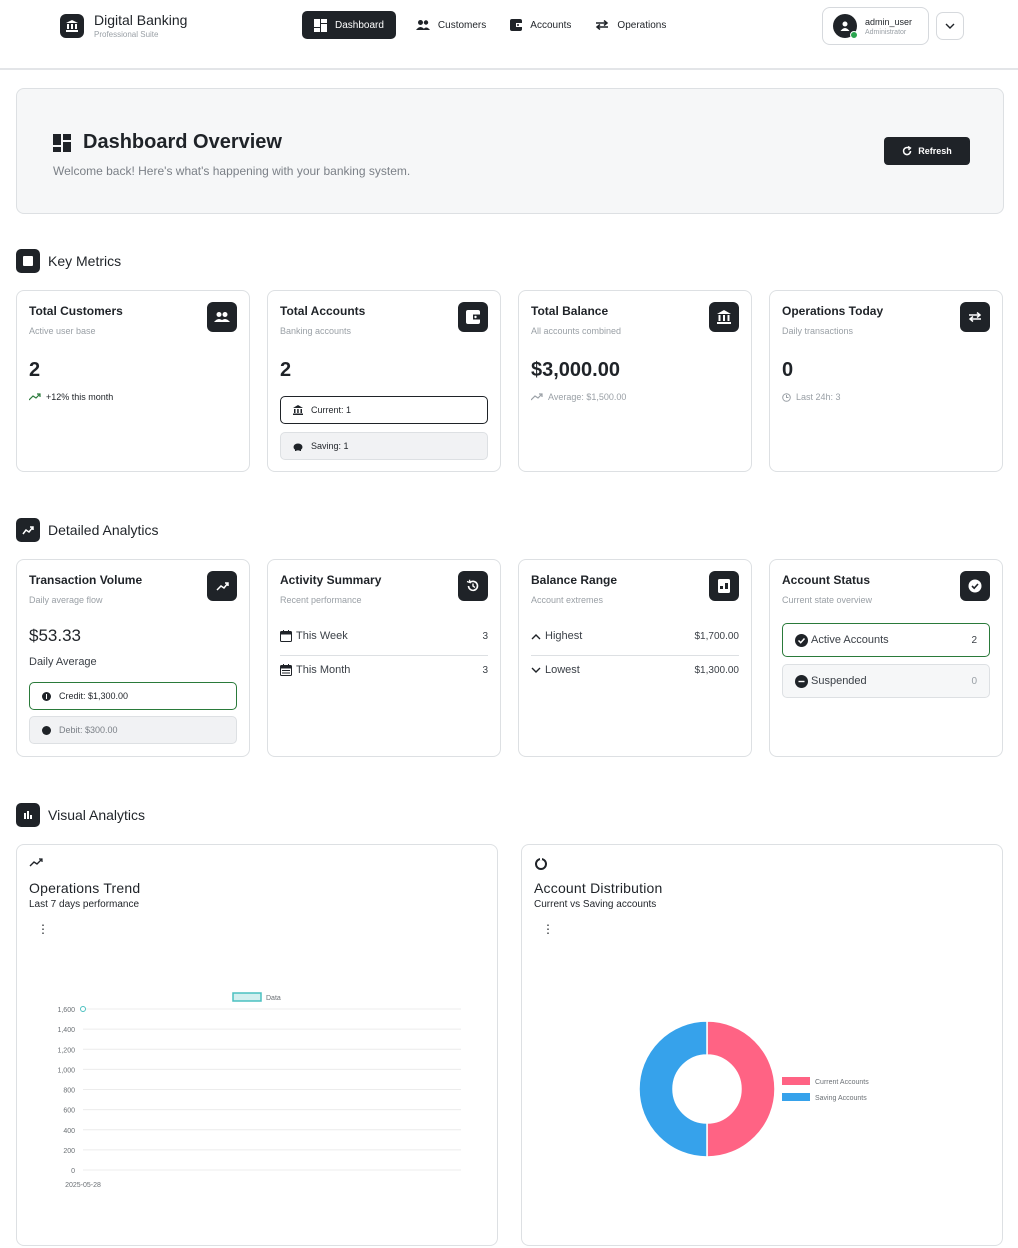 The height and width of the screenshot is (1248, 1018). Describe the element at coordinates (80, 815) in the screenshot. I see `visual-analytics-heading: Visual Analytics` at that location.